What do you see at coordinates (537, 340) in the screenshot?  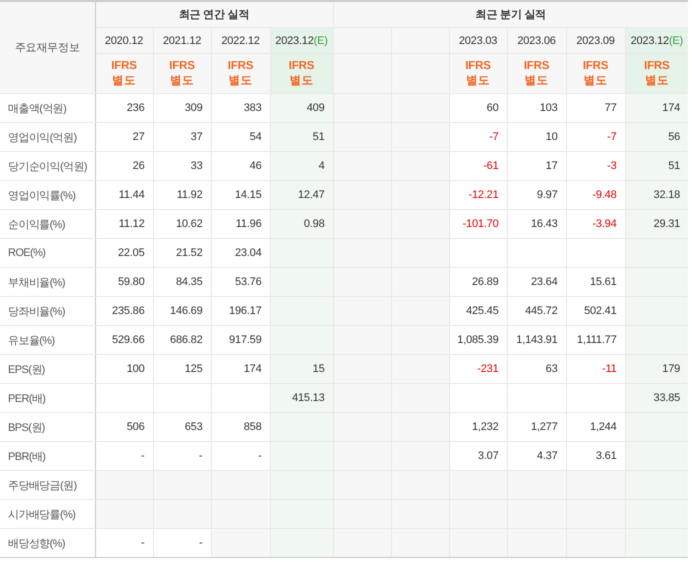 I see `table-cell: 1,143.91` at bounding box center [537, 340].